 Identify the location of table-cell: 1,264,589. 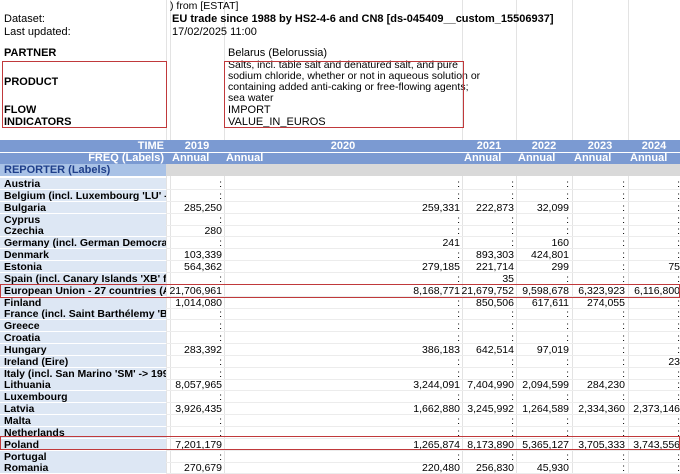
(545, 409).